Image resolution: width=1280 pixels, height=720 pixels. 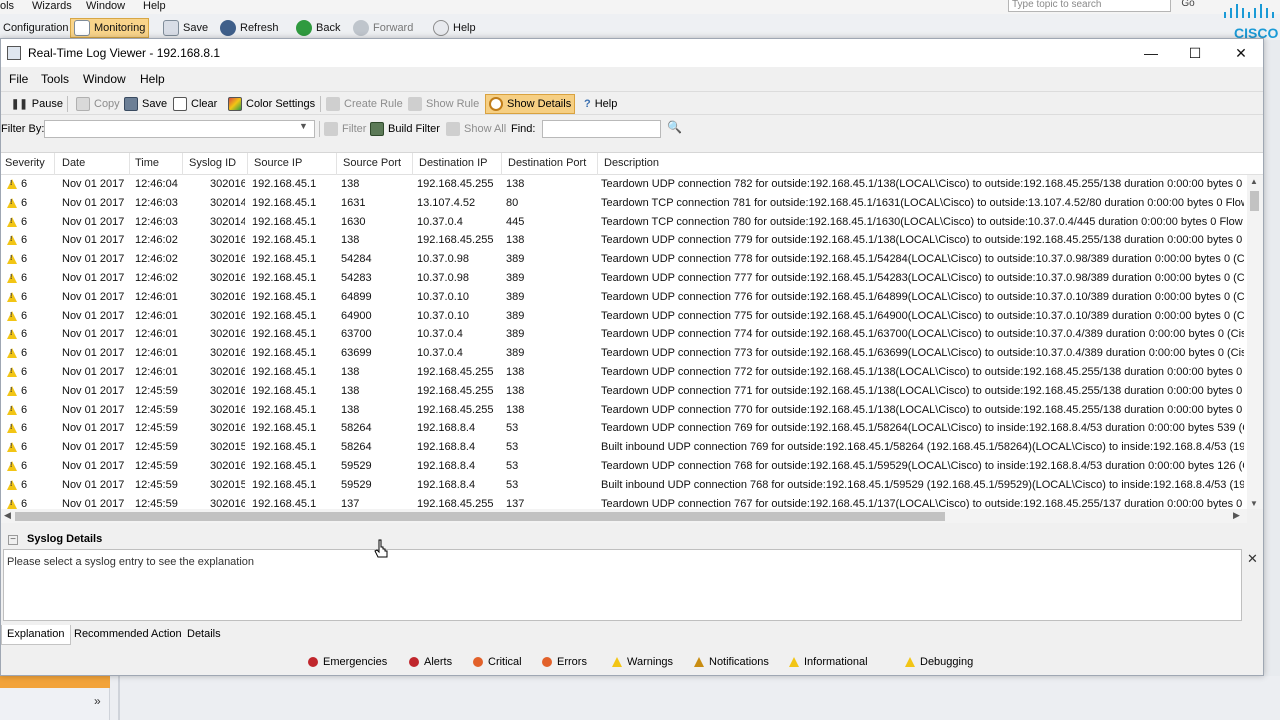 I want to click on table-cell: 13.107.4.52, so click(x=446, y=202).